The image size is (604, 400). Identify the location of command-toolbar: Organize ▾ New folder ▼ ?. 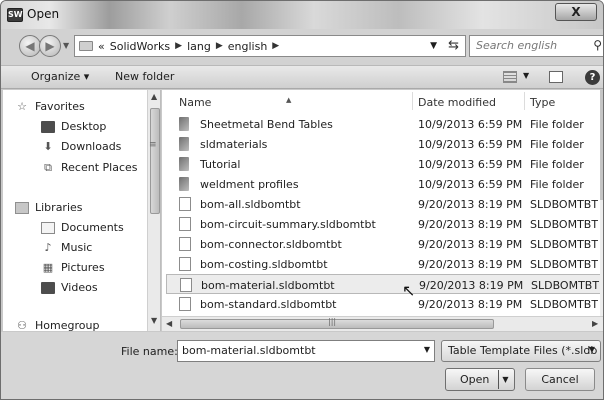
(302, 77).